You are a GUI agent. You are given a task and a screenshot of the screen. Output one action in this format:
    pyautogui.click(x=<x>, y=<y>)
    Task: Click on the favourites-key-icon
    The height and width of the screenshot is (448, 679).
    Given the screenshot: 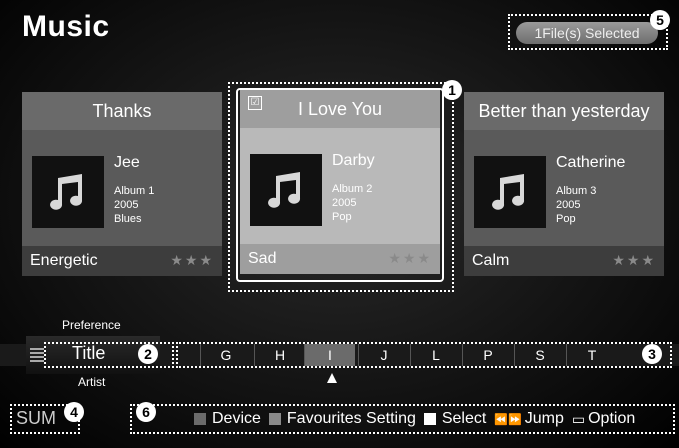 What is the action you would take?
    pyautogui.click(x=274, y=419)
    